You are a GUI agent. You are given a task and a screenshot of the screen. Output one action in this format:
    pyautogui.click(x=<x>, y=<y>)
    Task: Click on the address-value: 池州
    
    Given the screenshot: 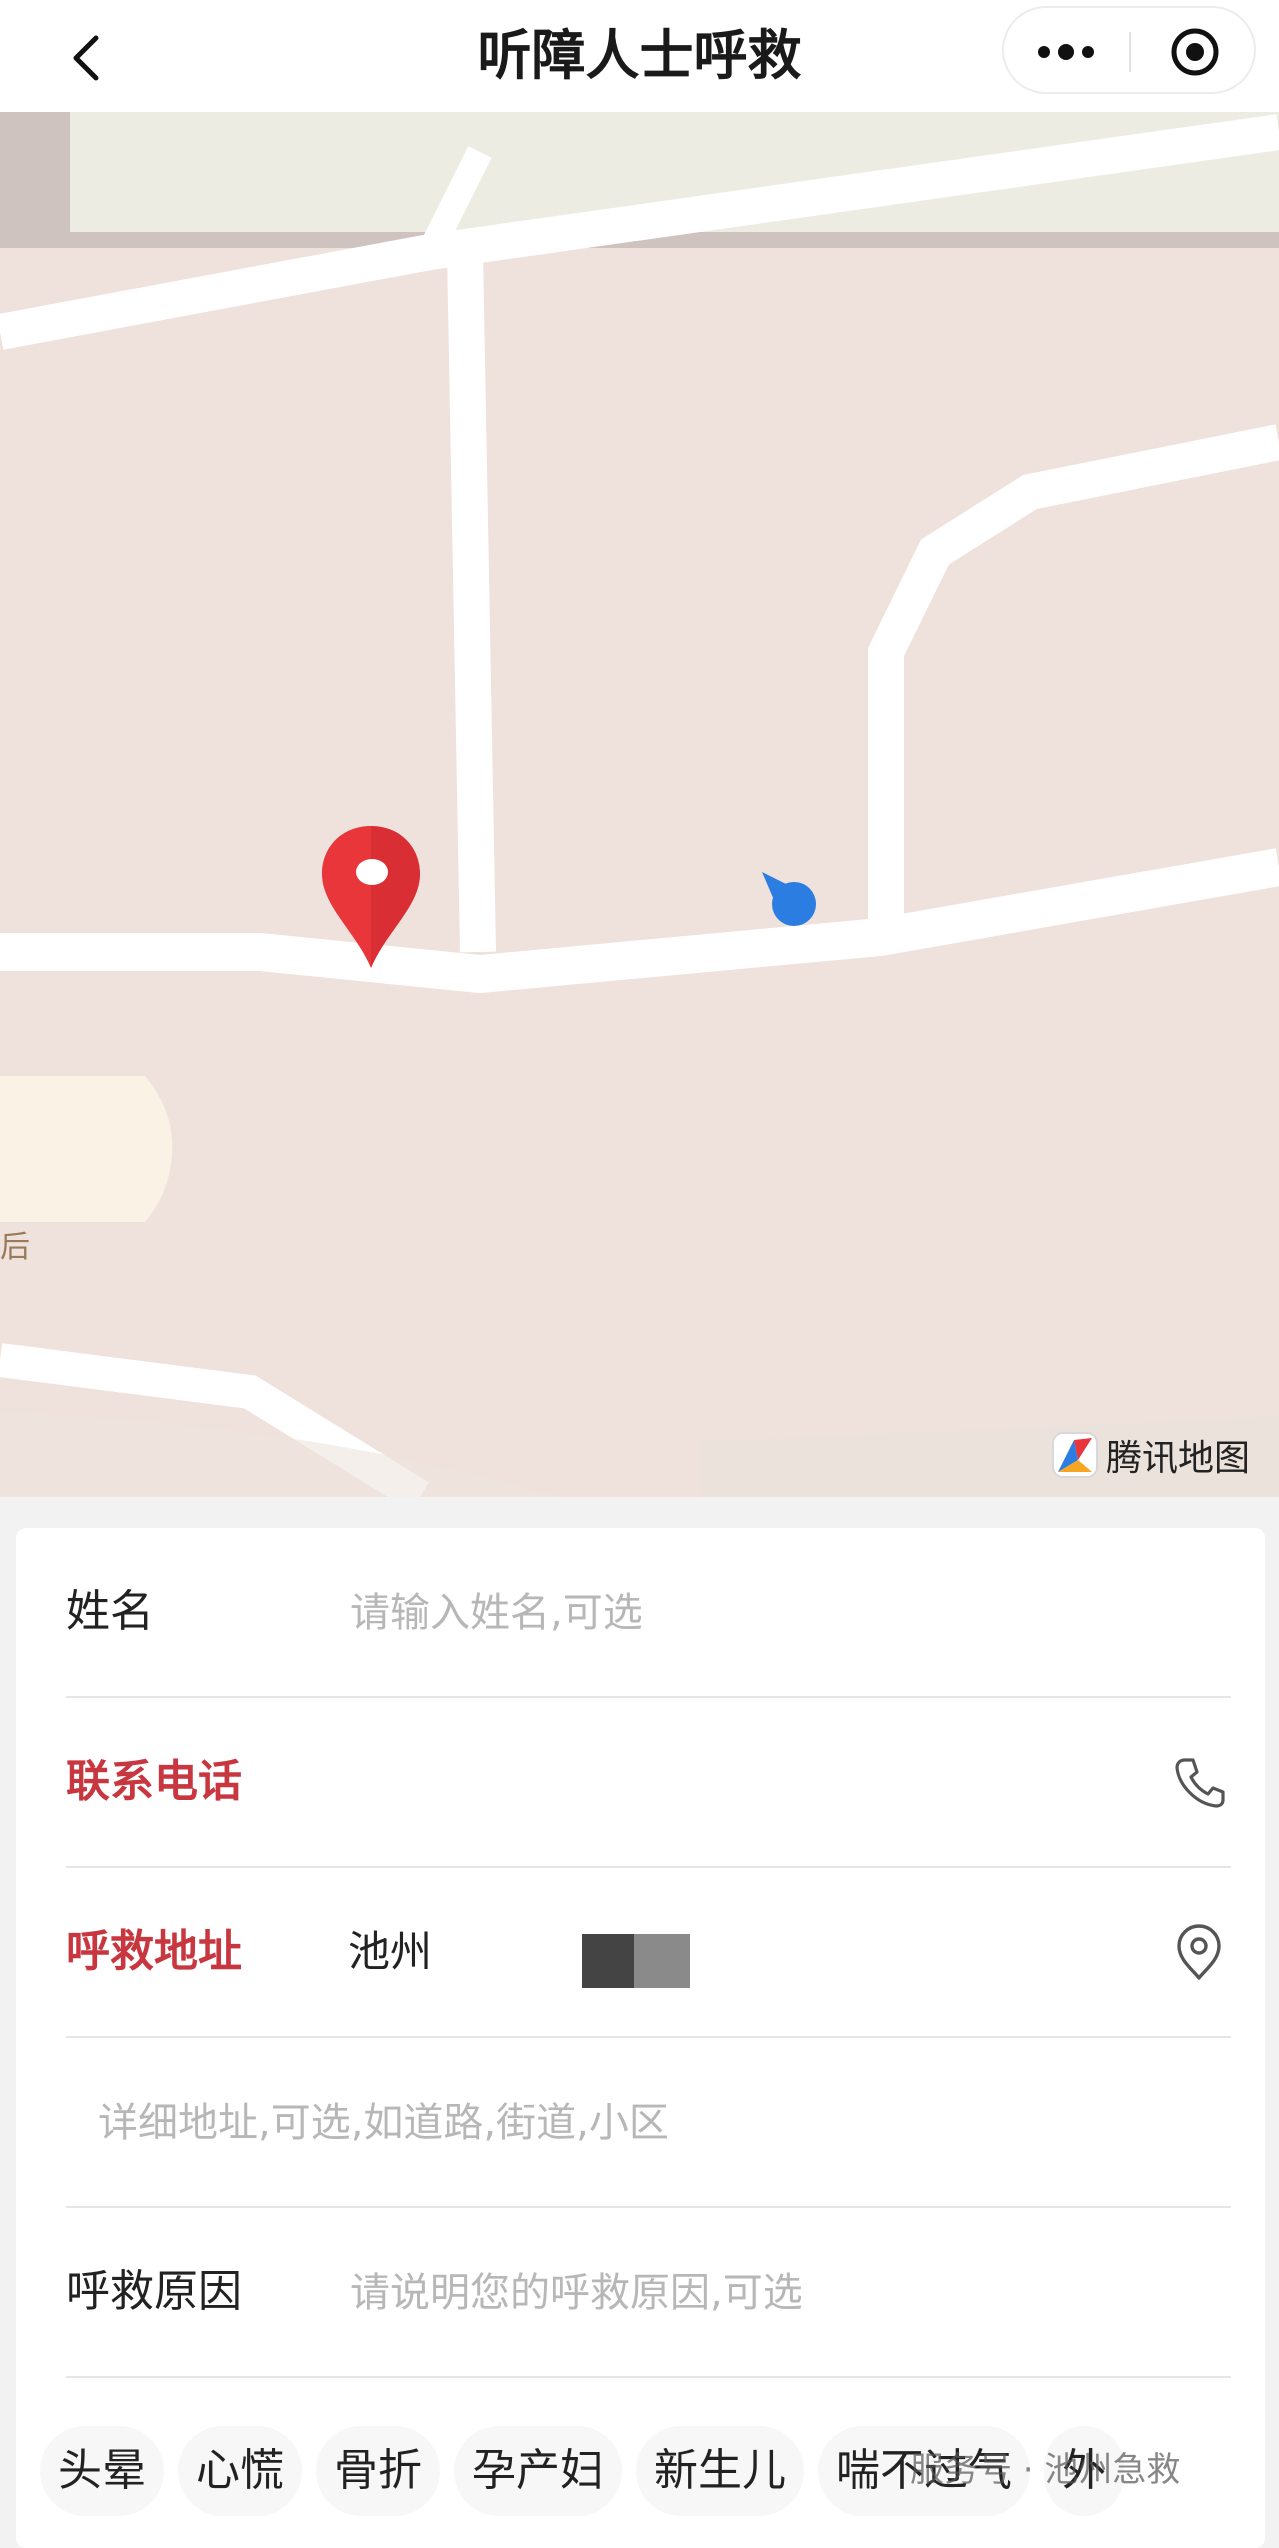 What is the action you would take?
    pyautogui.click(x=390, y=1952)
    